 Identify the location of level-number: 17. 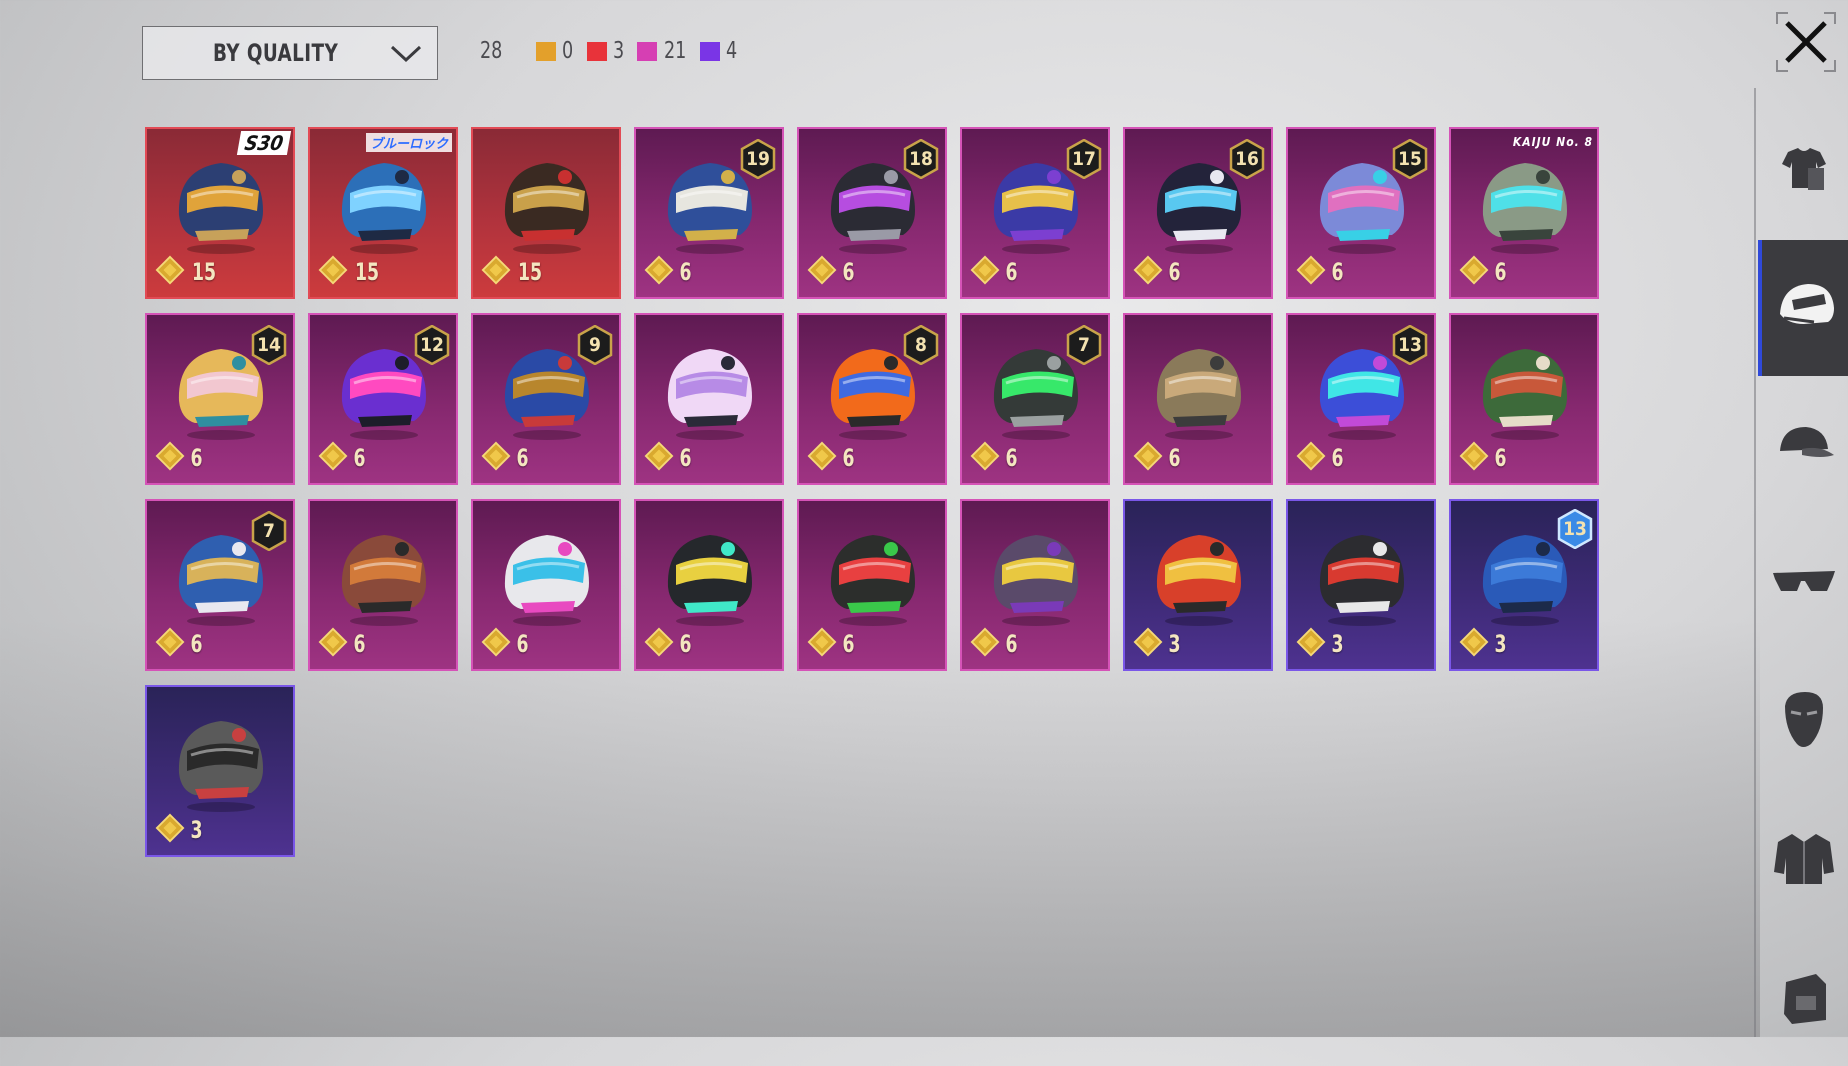
(1084, 159).